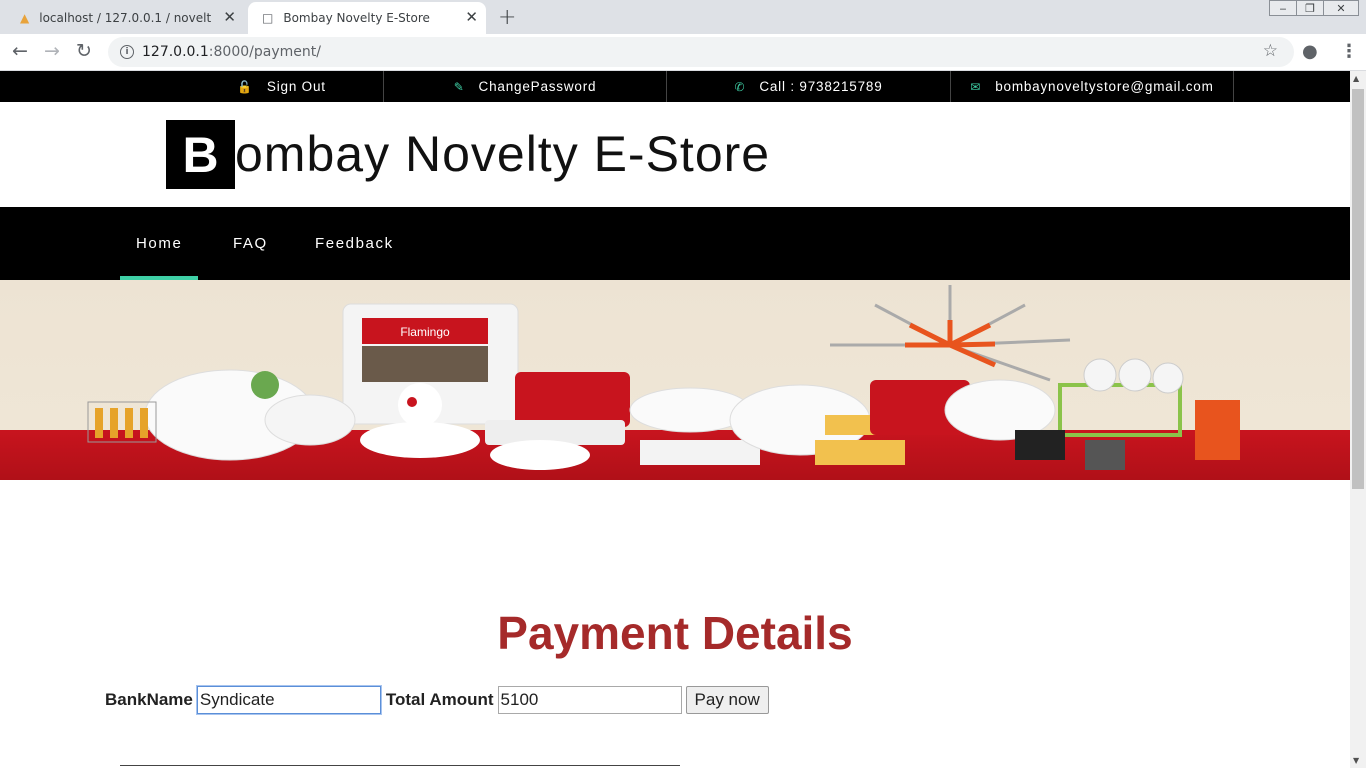 The image size is (1366, 768). What do you see at coordinates (200, 154) in the screenshot?
I see `logo-initial: B` at bounding box center [200, 154].